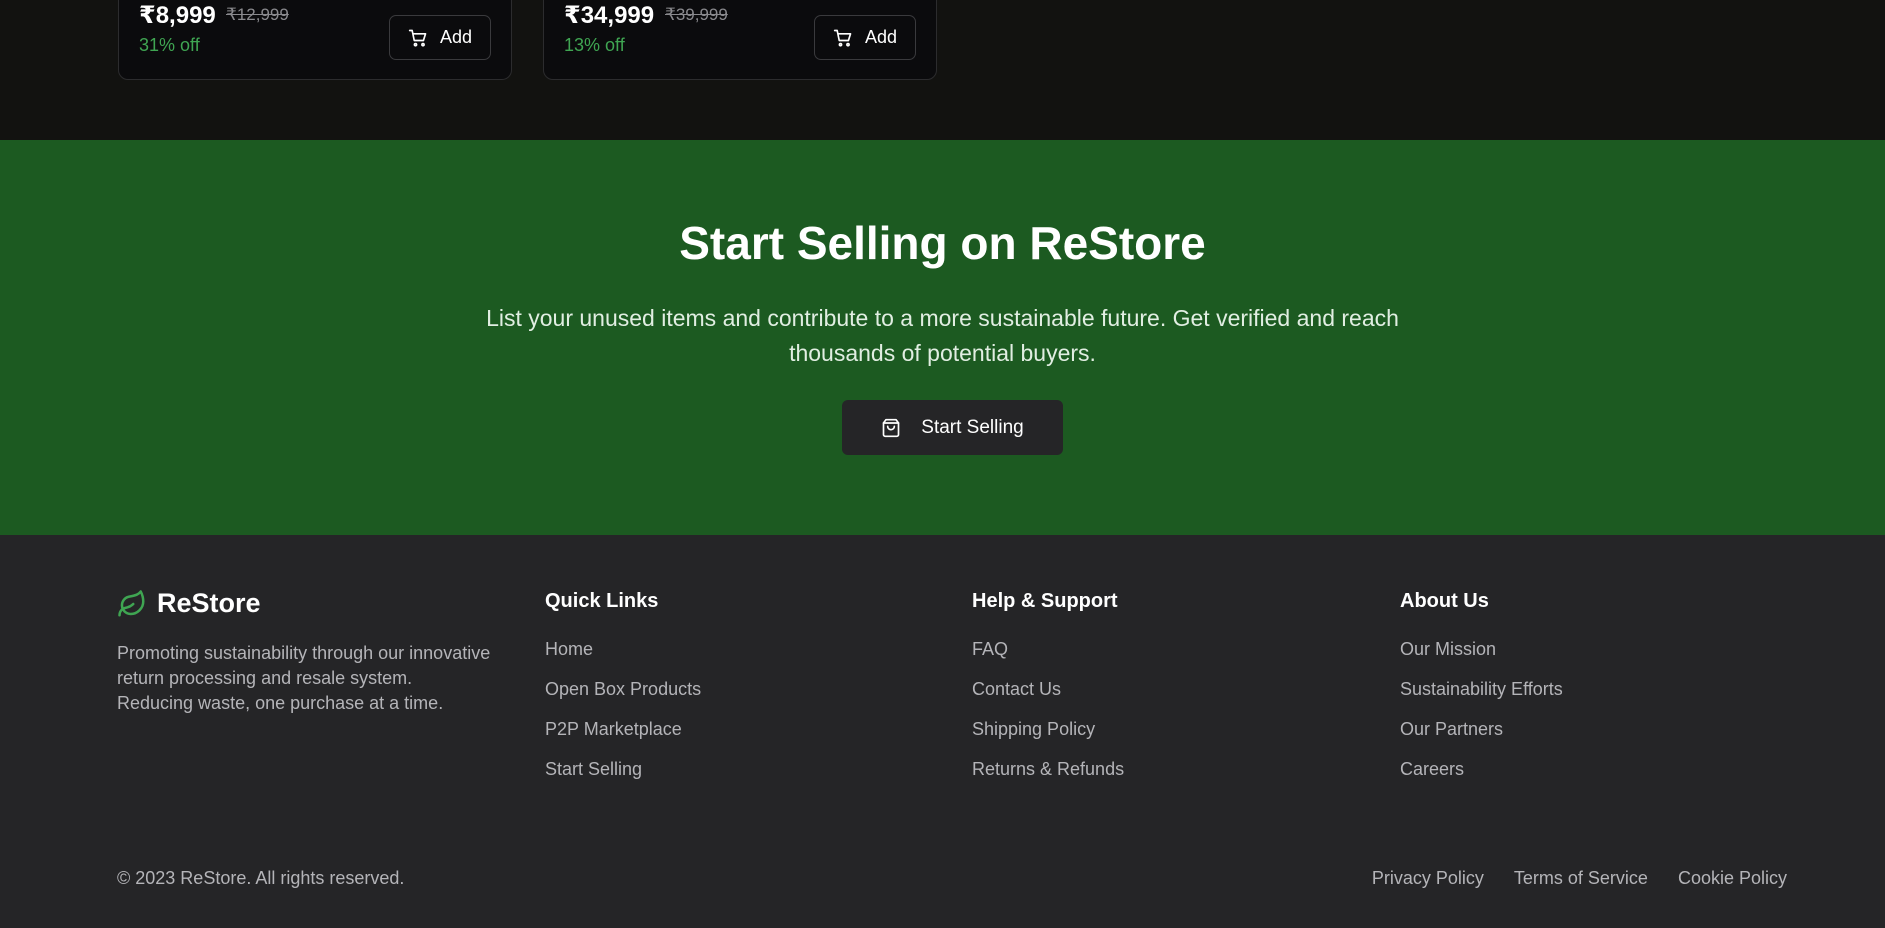 This screenshot has width=1885, height=928. I want to click on about-us-title: About Us, so click(1444, 601).